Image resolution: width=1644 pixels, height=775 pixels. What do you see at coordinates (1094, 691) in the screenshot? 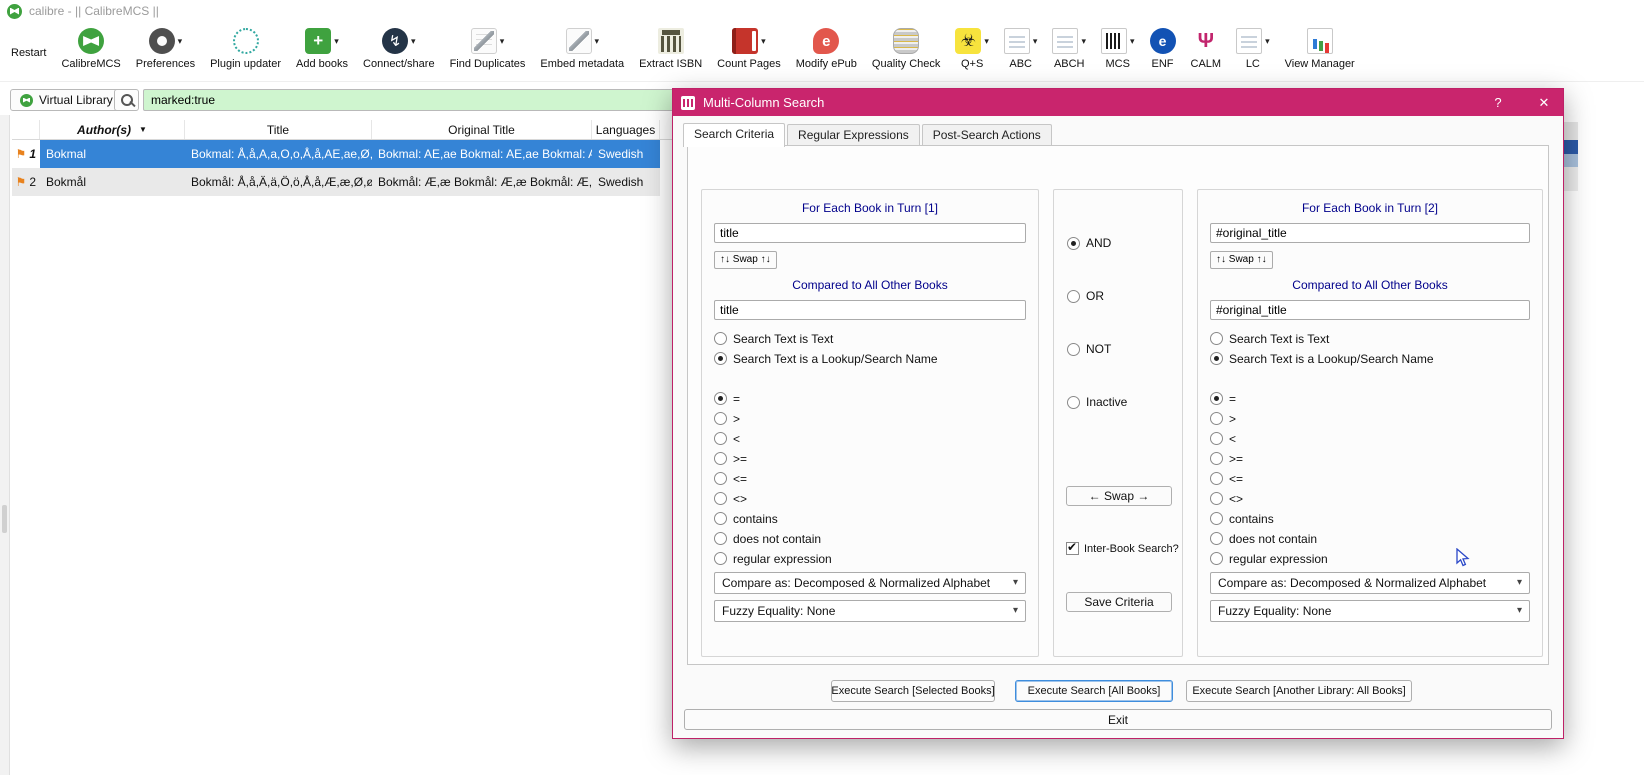
I see `execute-search-all-books-button: Execute Search [All Books]` at bounding box center [1094, 691].